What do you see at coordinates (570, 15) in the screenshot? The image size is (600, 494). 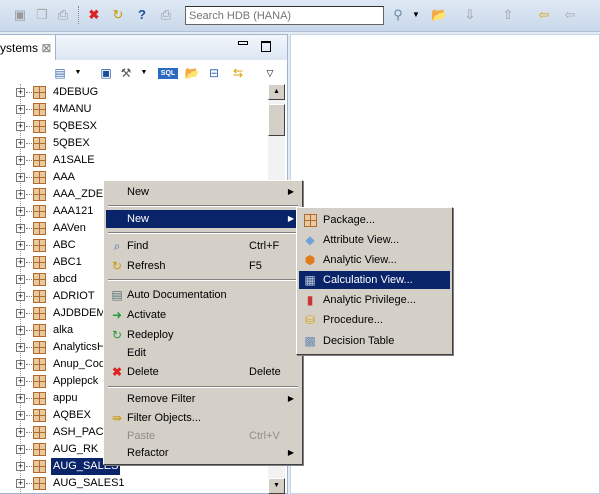 I see `back-icon: ⇦` at bounding box center [570, 15].